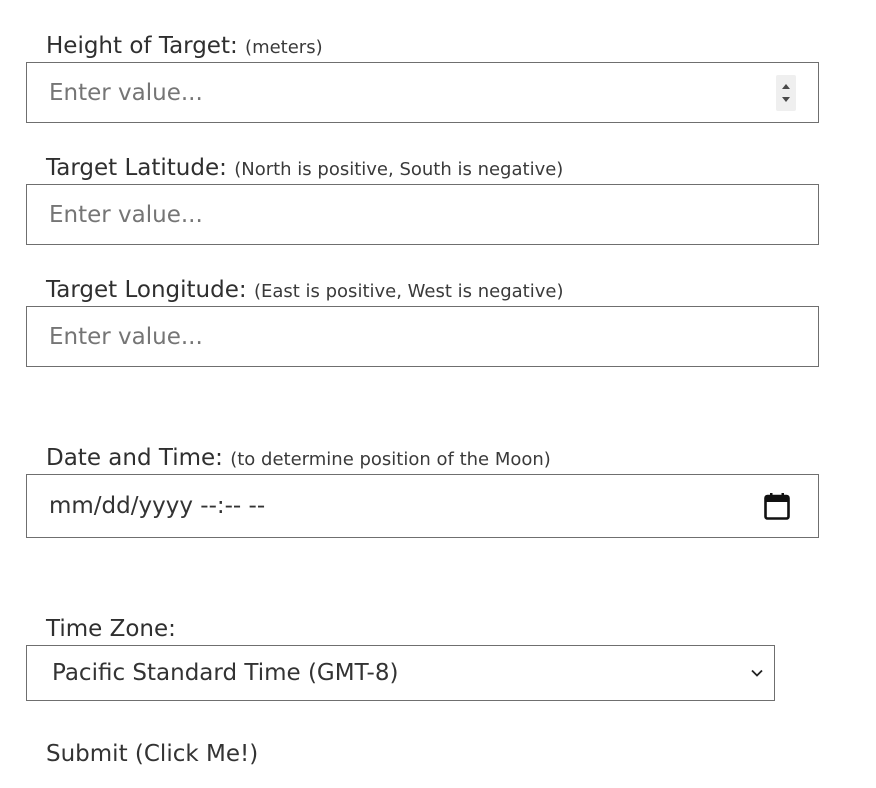  I want to click on calendar-icon, so click(777, 506).